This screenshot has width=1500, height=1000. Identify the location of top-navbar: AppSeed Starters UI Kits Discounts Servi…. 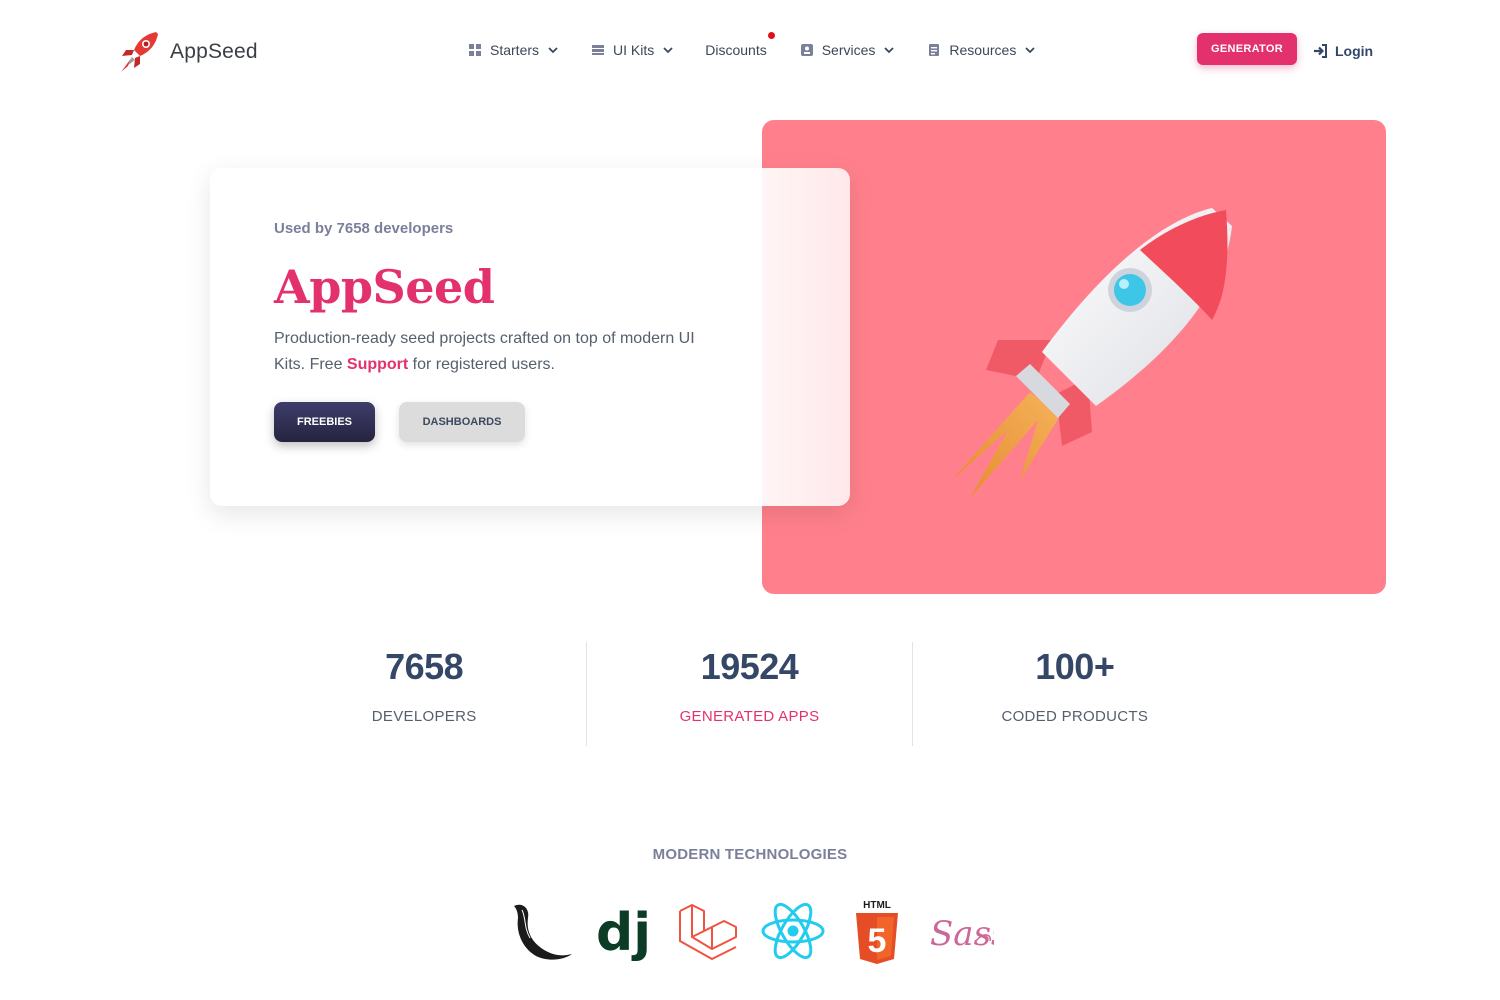
(750, 50).